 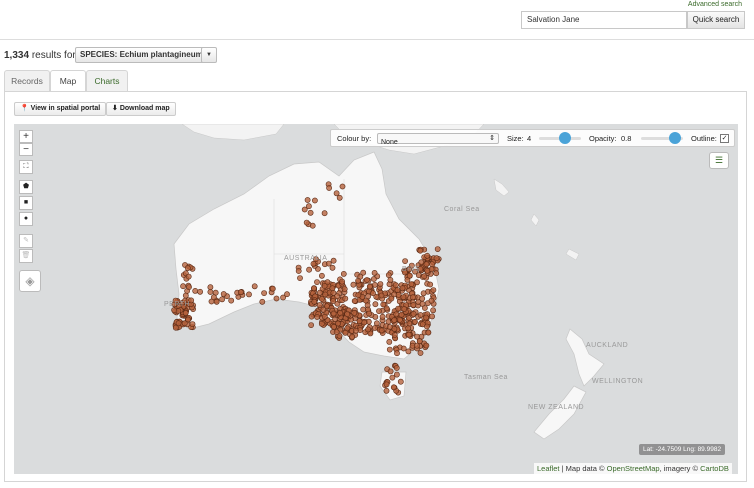 I want to click on view-spatial-portal-button: 📍 View in spatial portal, so click(x=60, y=109).